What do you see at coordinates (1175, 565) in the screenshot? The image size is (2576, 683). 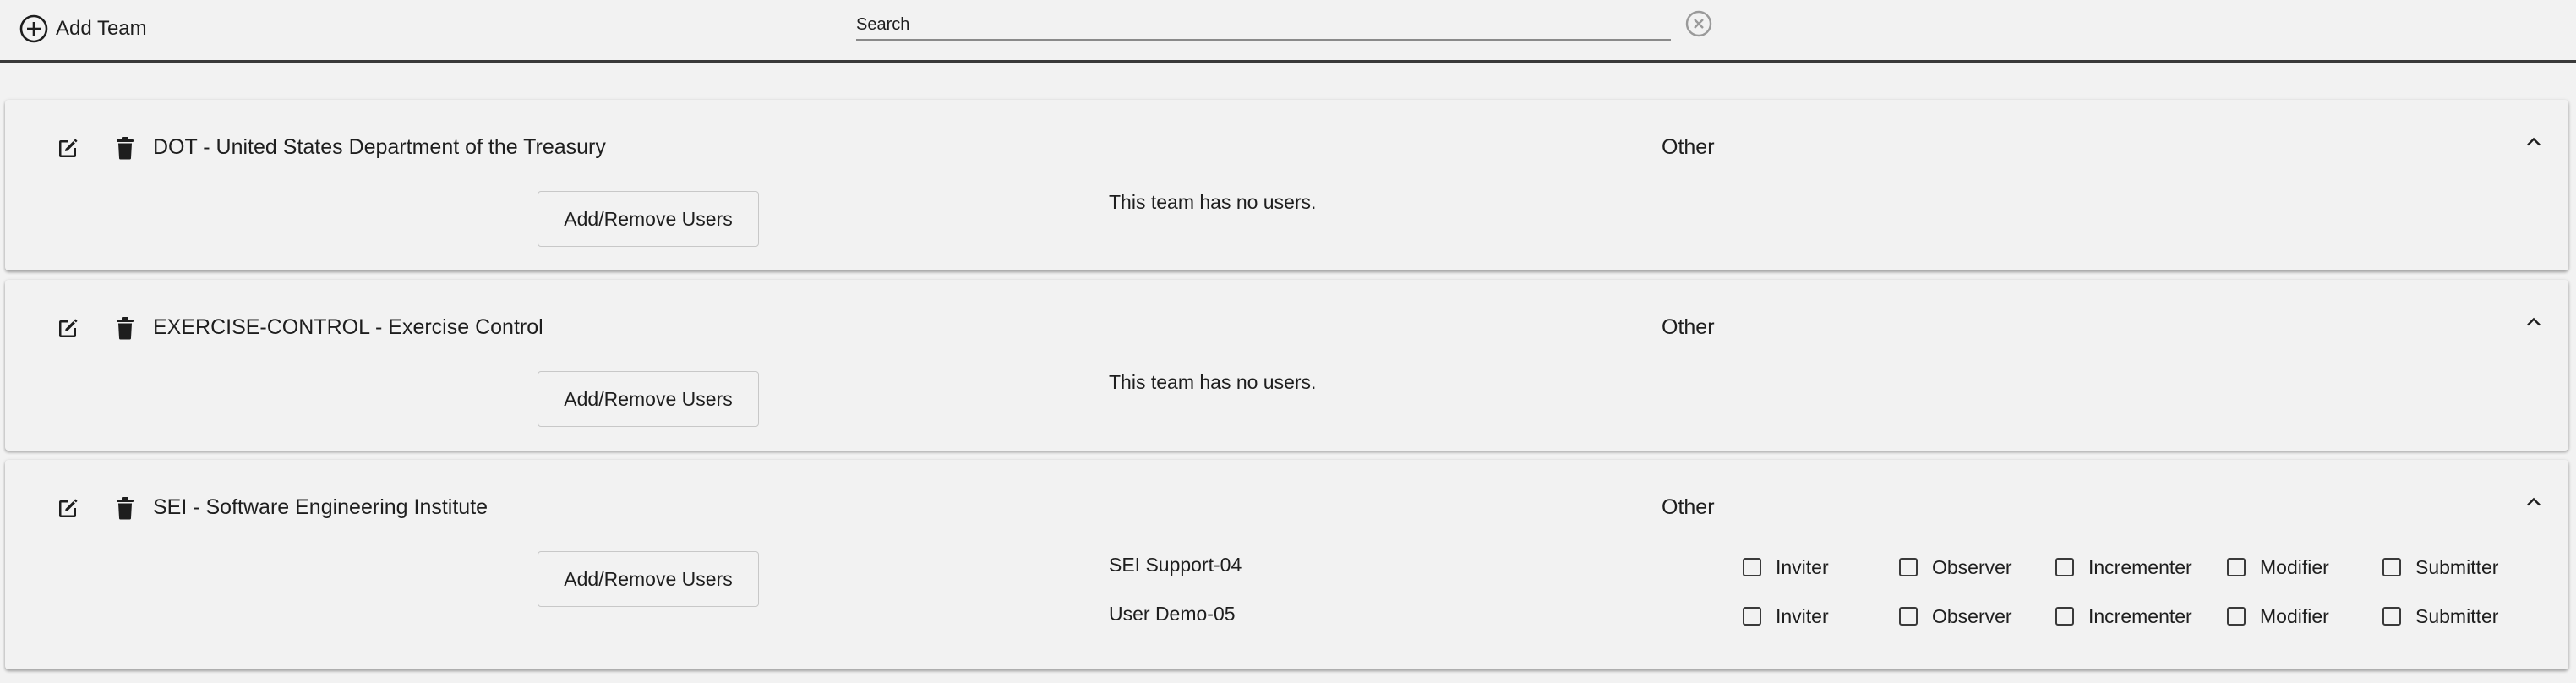 I see `user-name: SEI Support-04` at bounding box center [1175, 565].